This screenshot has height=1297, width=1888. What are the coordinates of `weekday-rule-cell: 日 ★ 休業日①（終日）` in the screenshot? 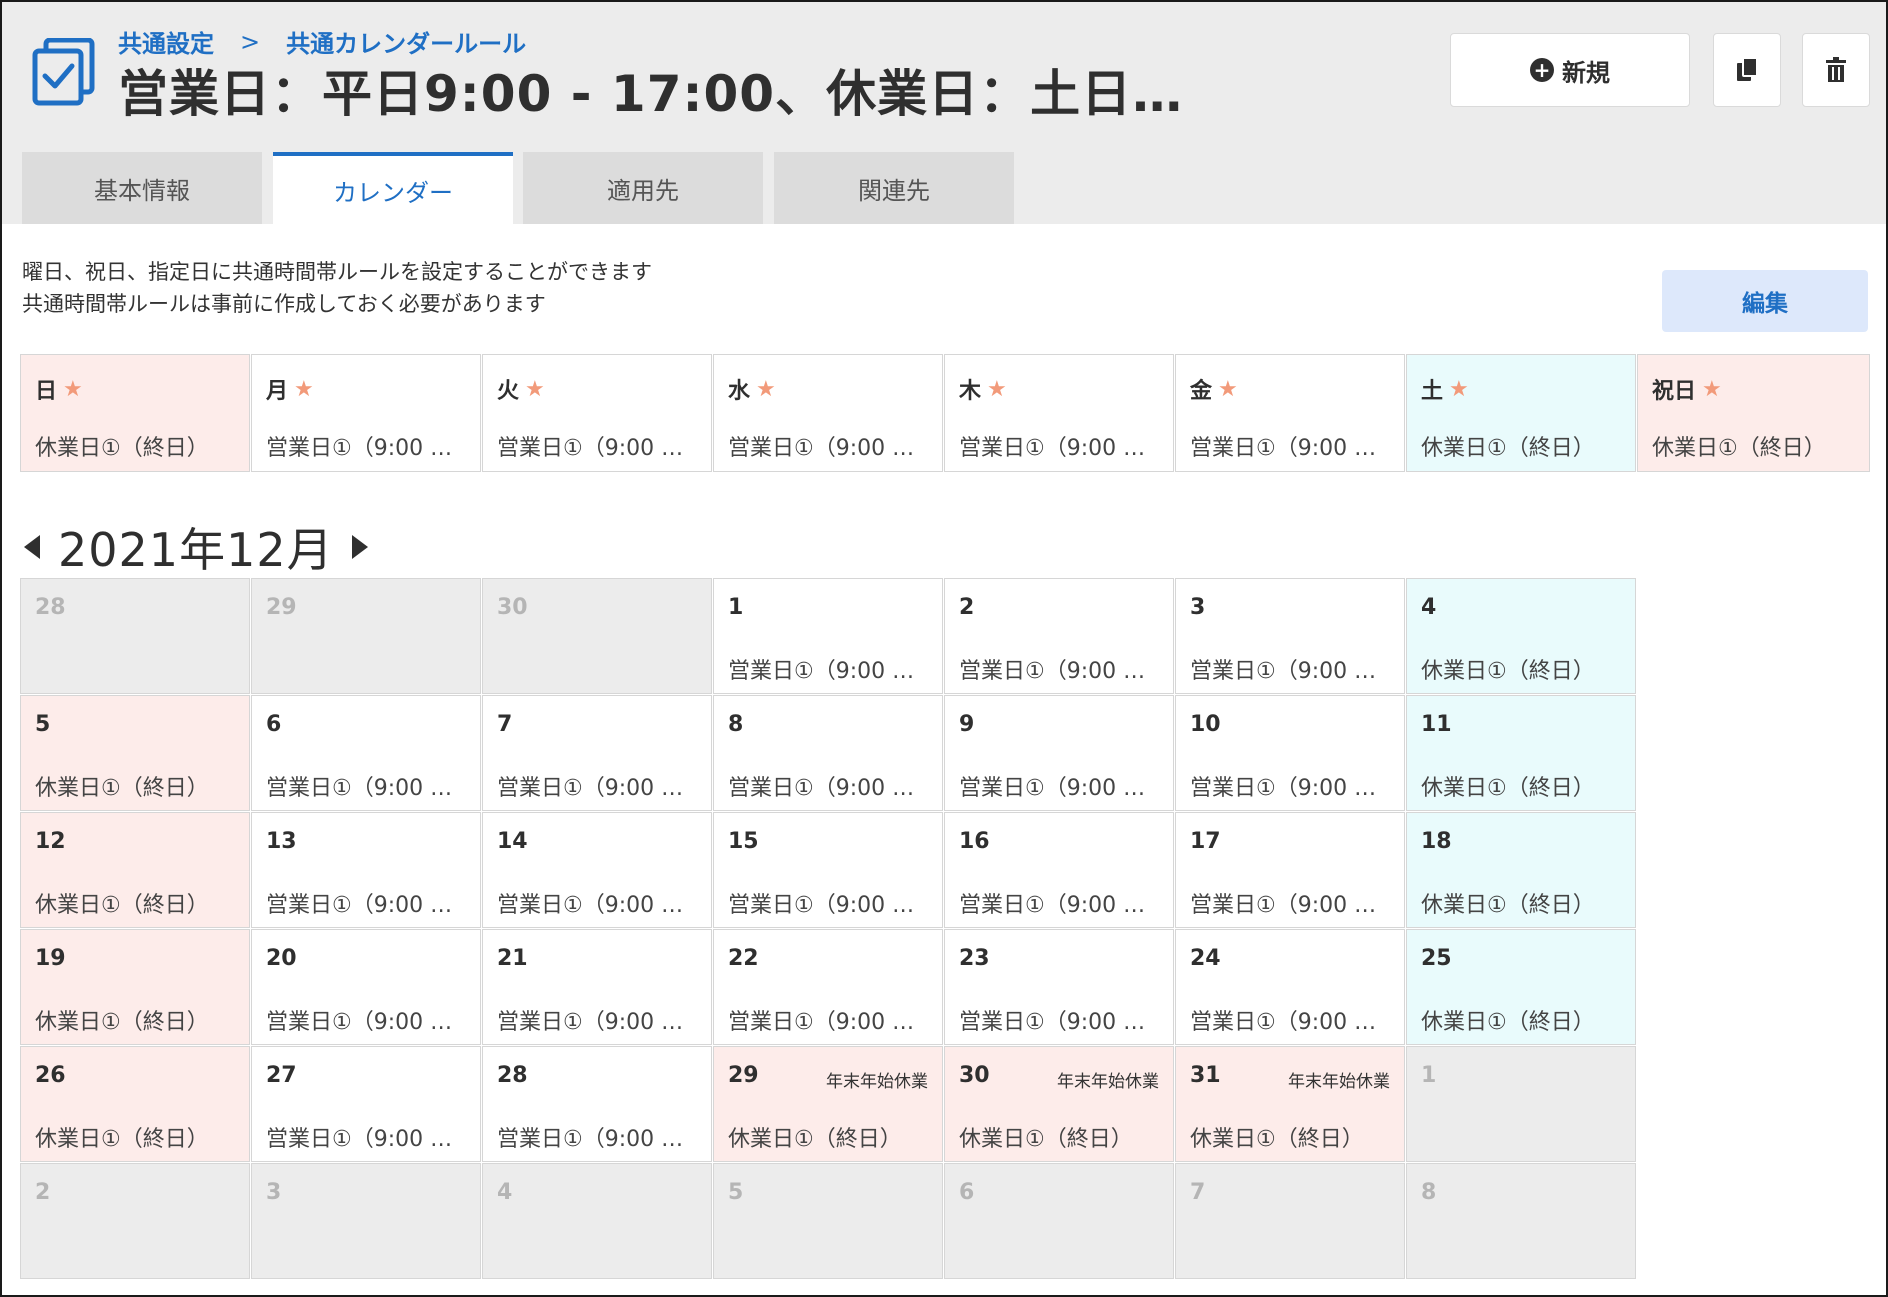 It's located at (135, 413).